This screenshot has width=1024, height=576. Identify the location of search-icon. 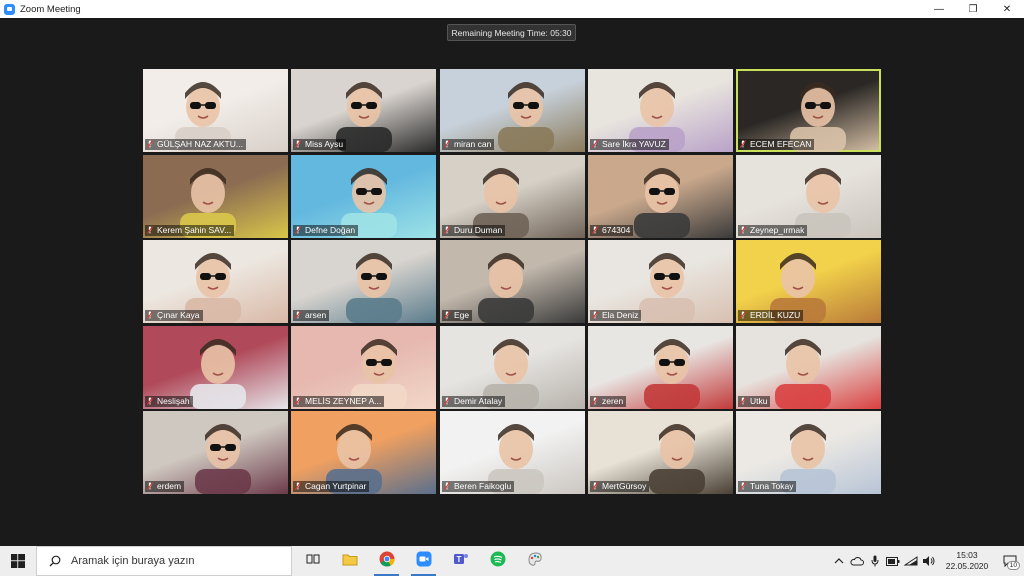
(55, 561).